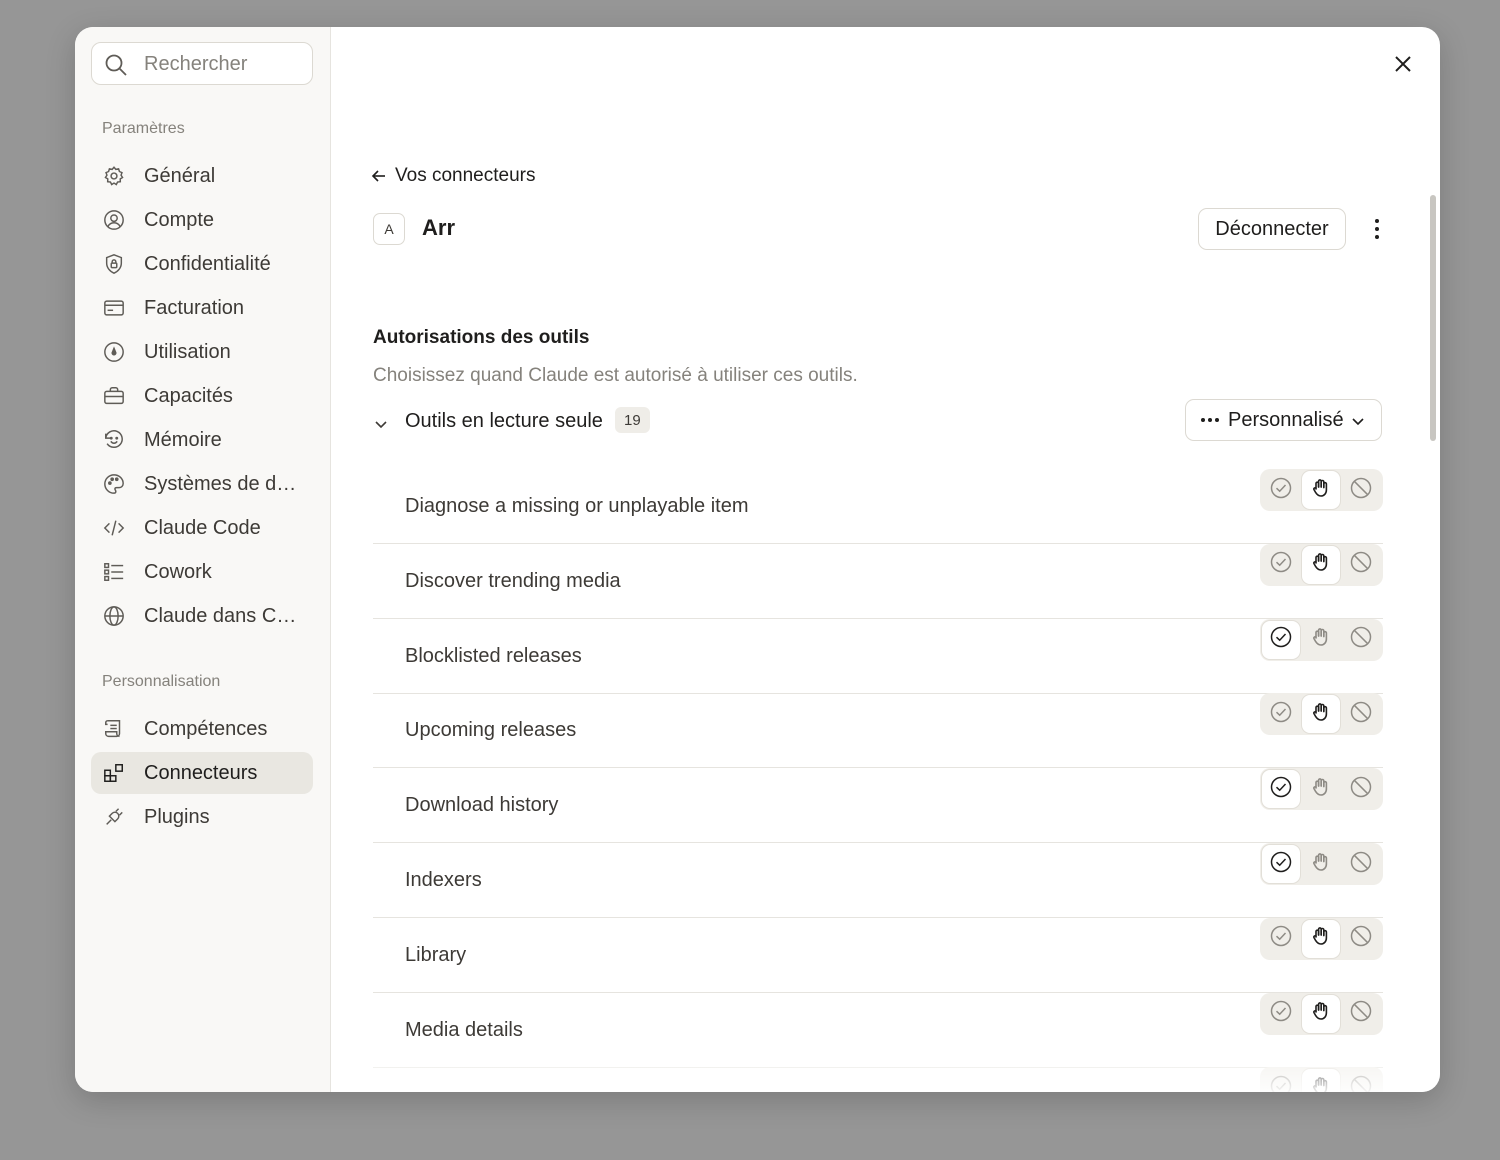 This screenshot has height=1160, width=1500. What do you see at coordinates (180, 175) in the screenshot?
I see `sidebar-item-label: Général` at bounding box center [180, 175].